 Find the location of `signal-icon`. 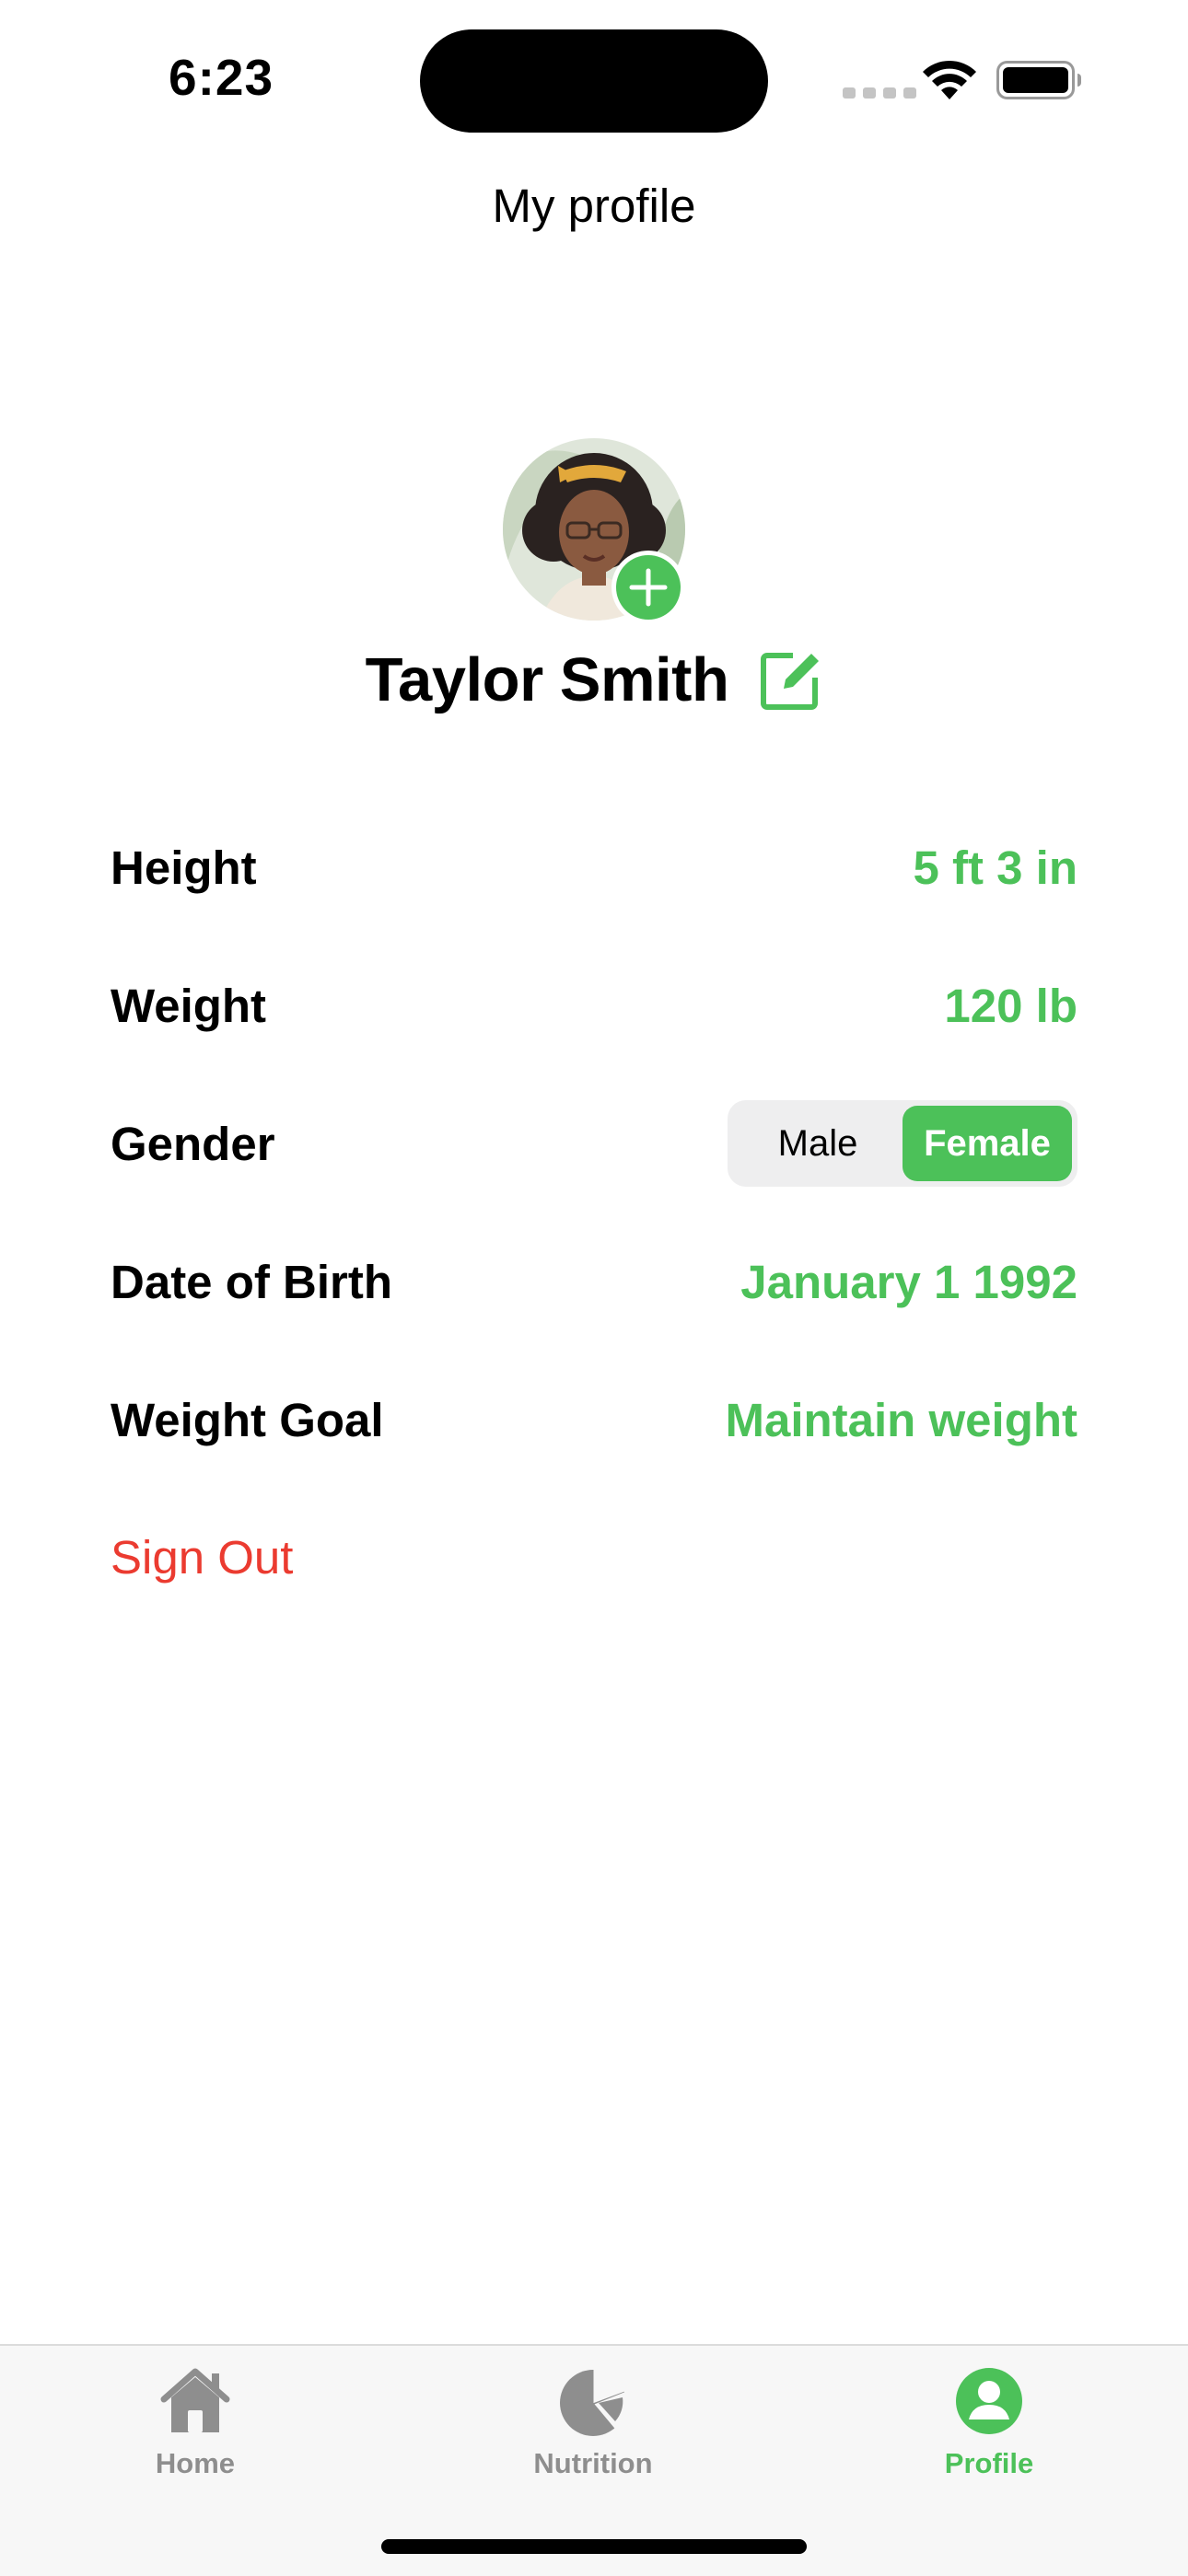

signal-icon is located at coordinates (879, 93).